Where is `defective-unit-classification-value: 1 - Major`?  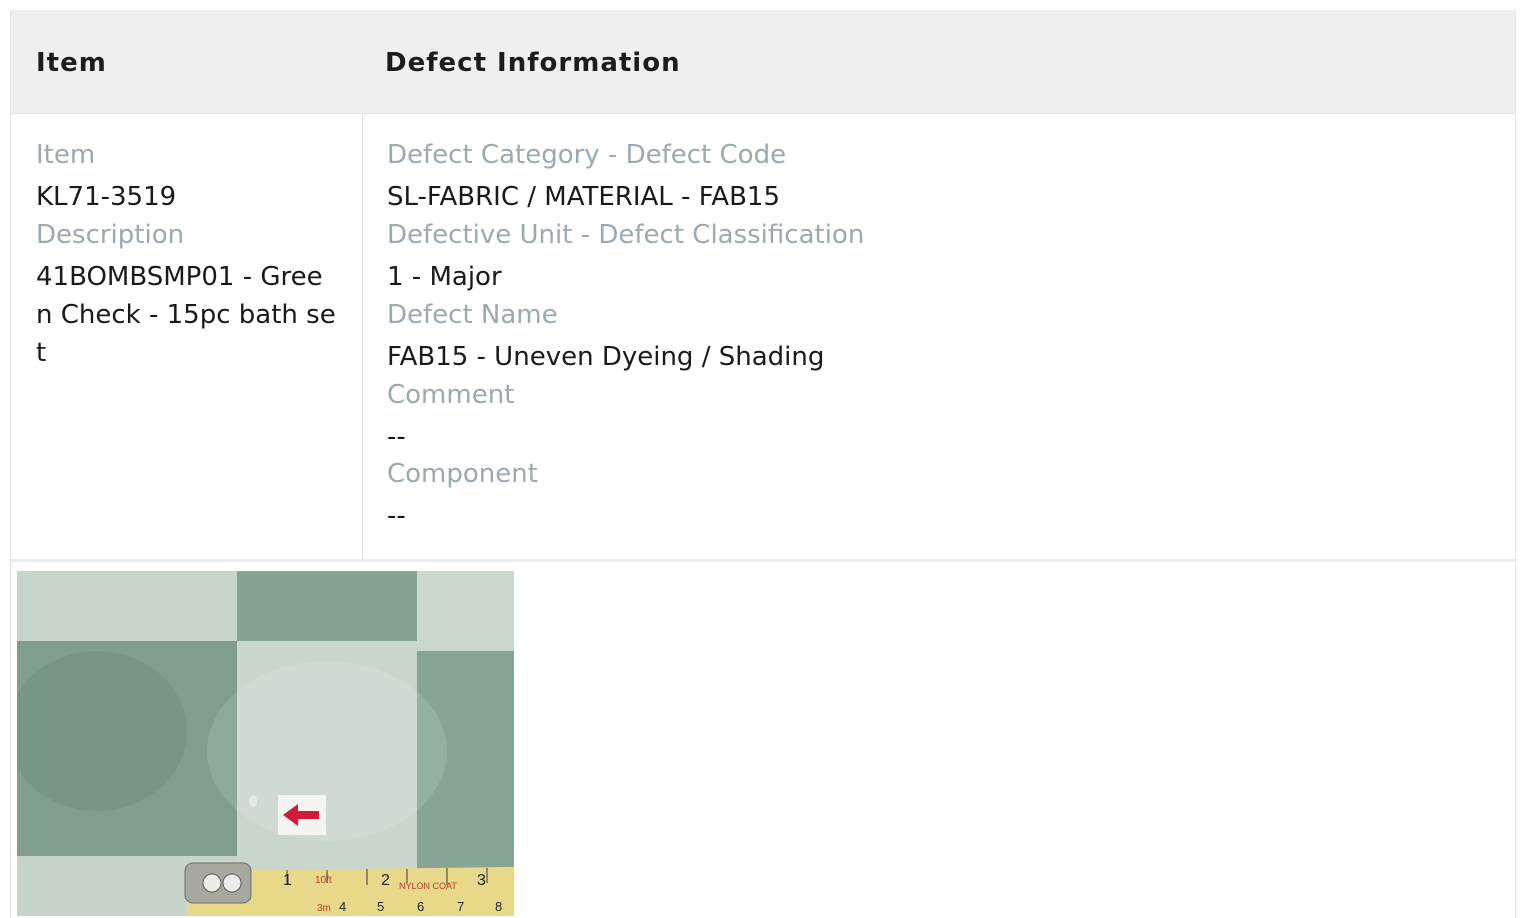
defective-unit-classification-value: 1 - Major is located at coordinates (444, 277).